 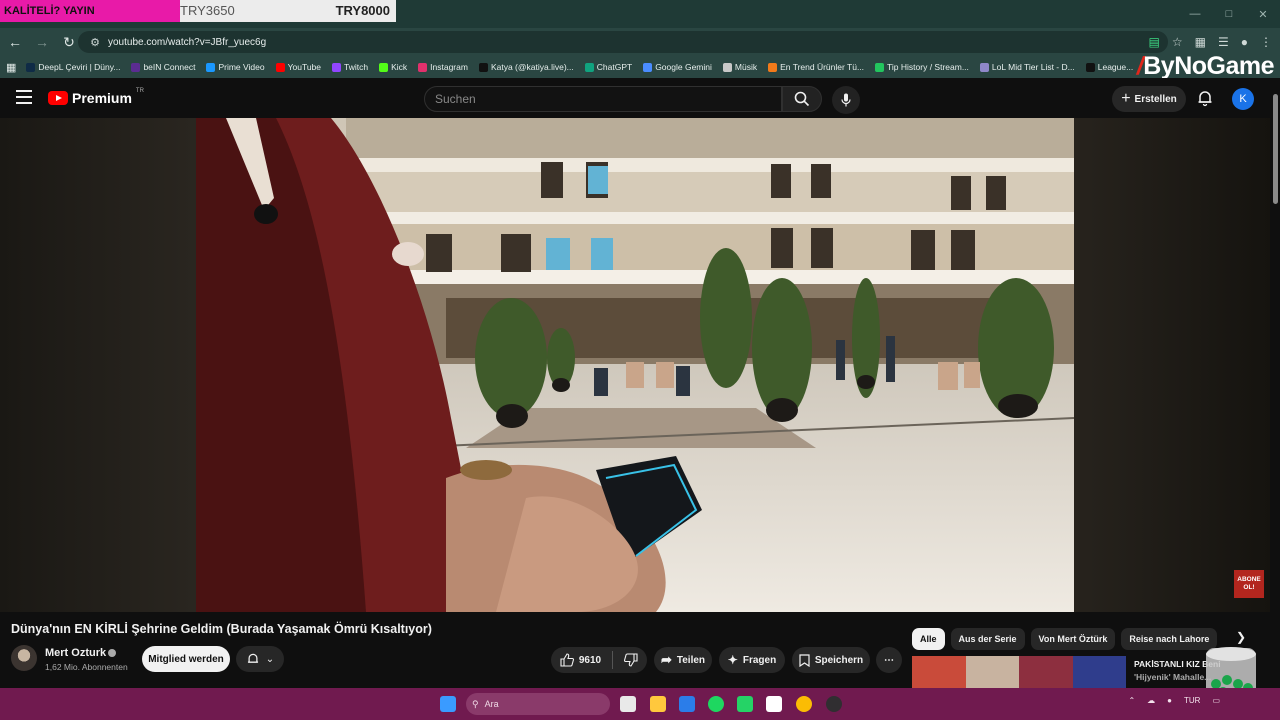 I want to click on bookmark-item: Müsik, so click(x=739, y=67).